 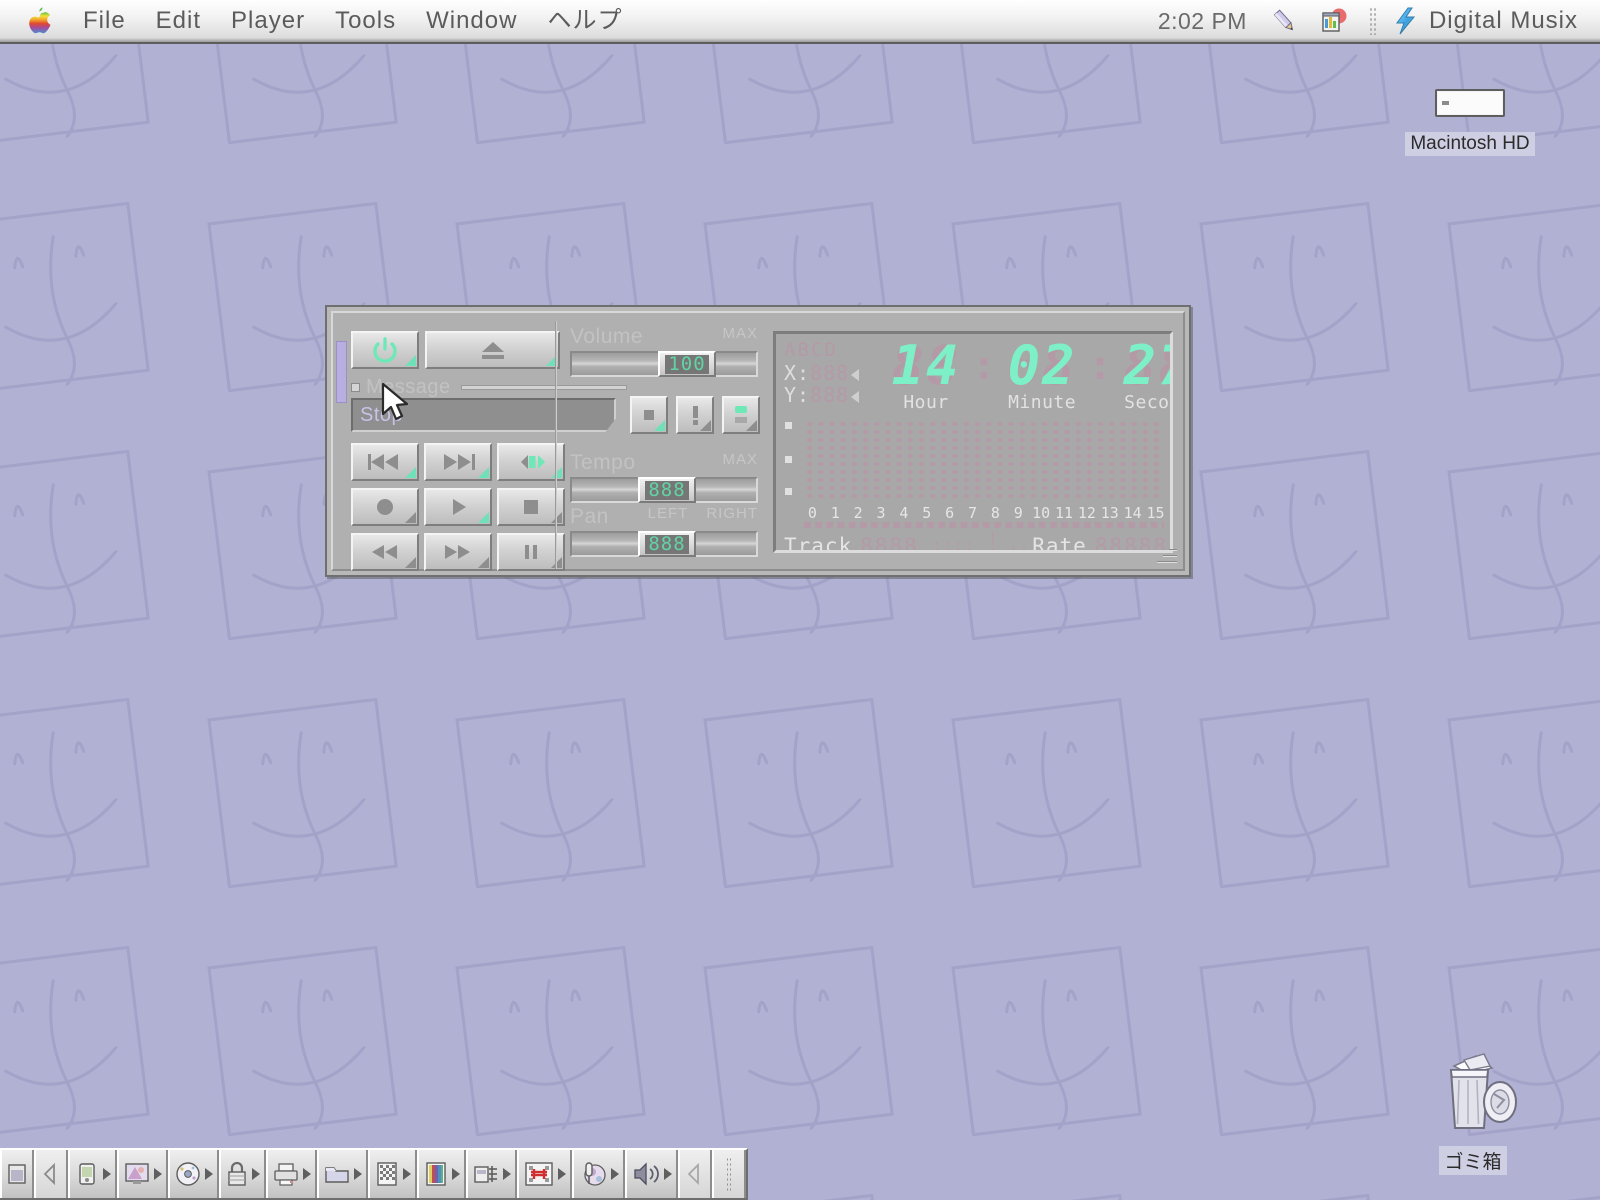 I want to click on control-strip, so click(x=374, y=1174).